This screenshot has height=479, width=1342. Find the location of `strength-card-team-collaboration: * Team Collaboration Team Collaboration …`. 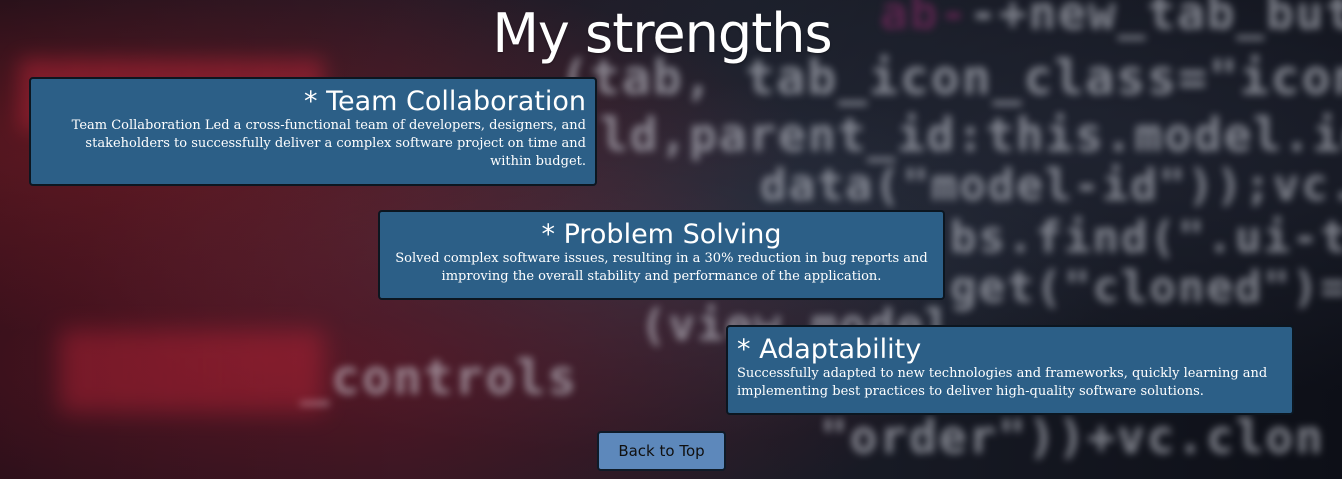

strength-card-team-collaboration: * Team Collaboration Team Collaboration … is located at coordinates (313, 131).